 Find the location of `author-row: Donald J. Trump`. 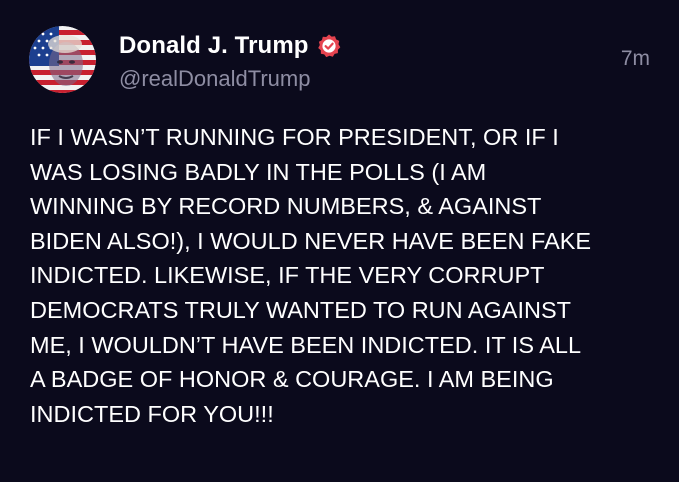

author-row: Donald J. Trump is located at coordinates (230, 46).